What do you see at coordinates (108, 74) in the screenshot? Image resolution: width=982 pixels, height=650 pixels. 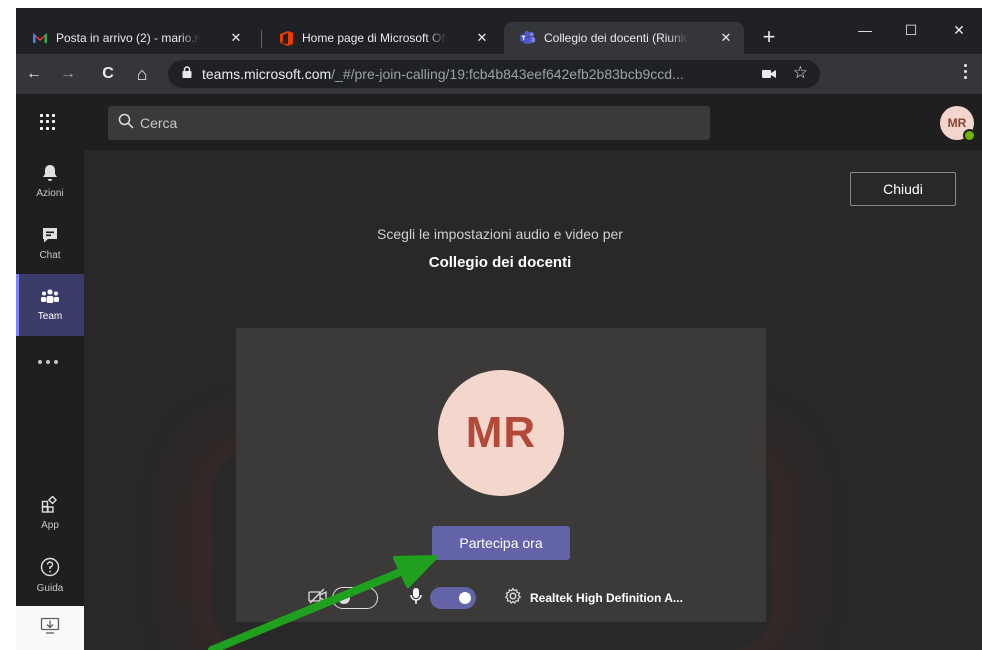 I see `reload-button: C` at bounding box center [108, 74].